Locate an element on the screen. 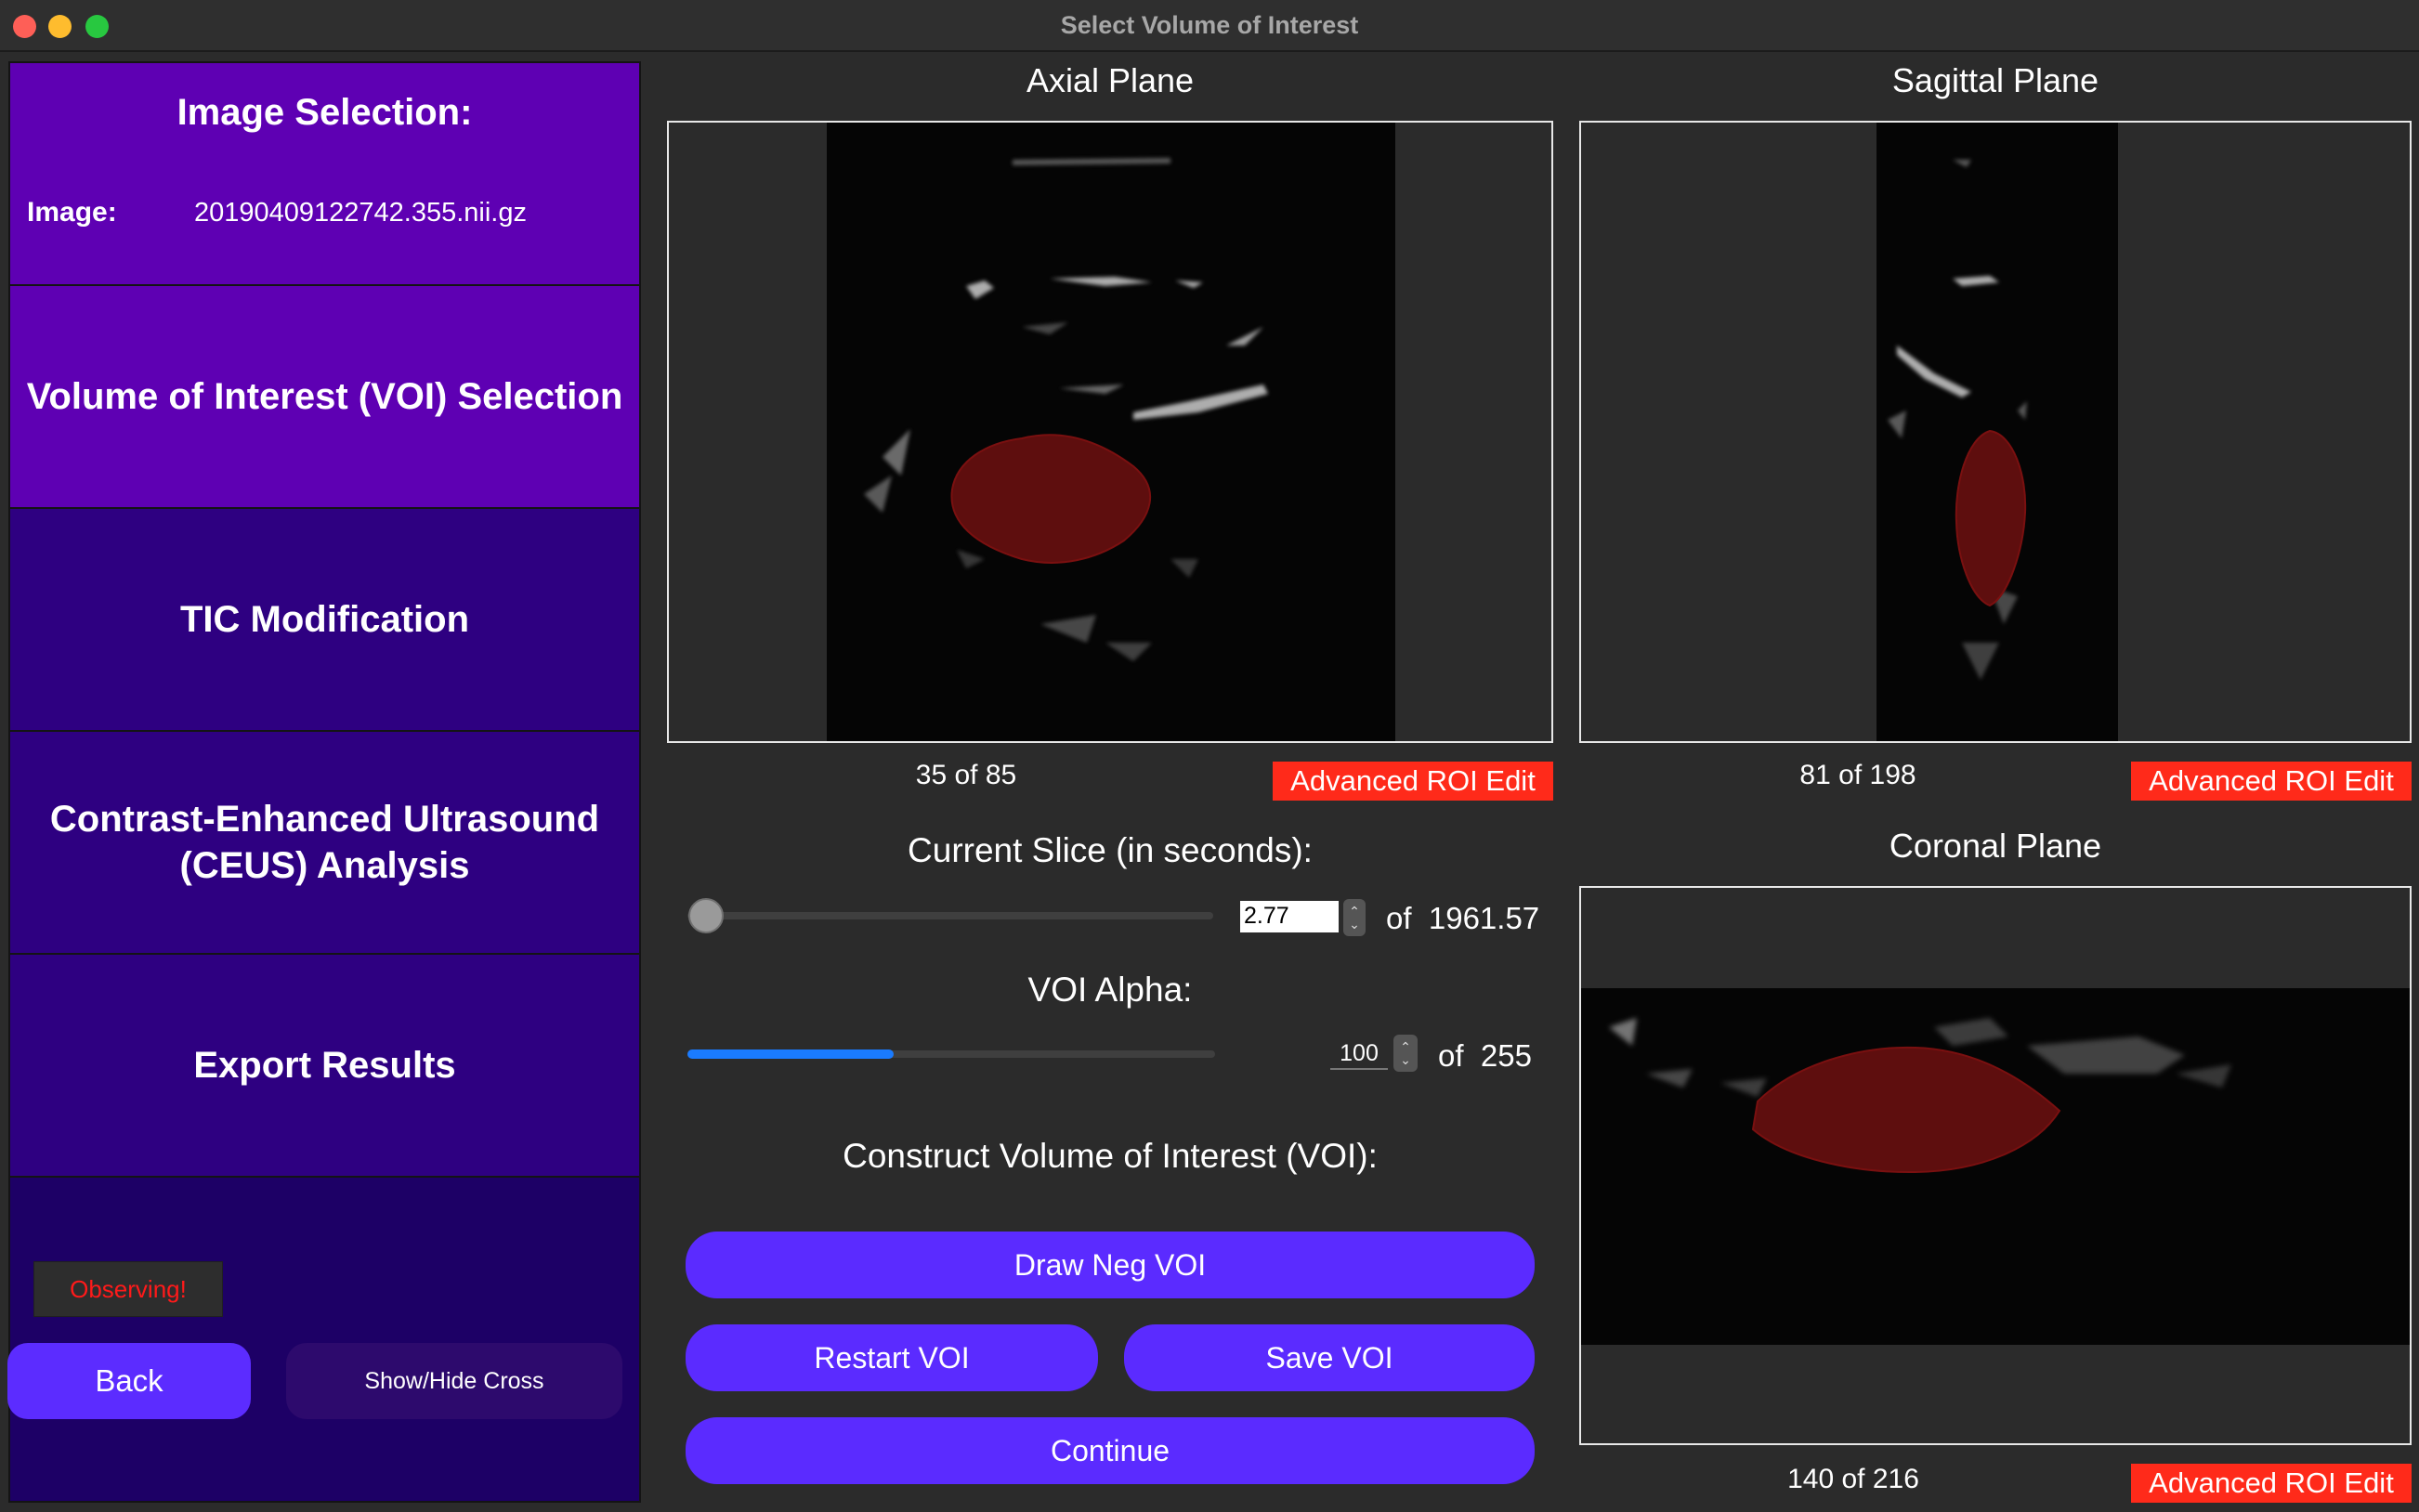 This screenshot has width=2419, height=1512. voi-alpha-stepper: ⌃ ⌄ is located at coordinates (1405, 1053).